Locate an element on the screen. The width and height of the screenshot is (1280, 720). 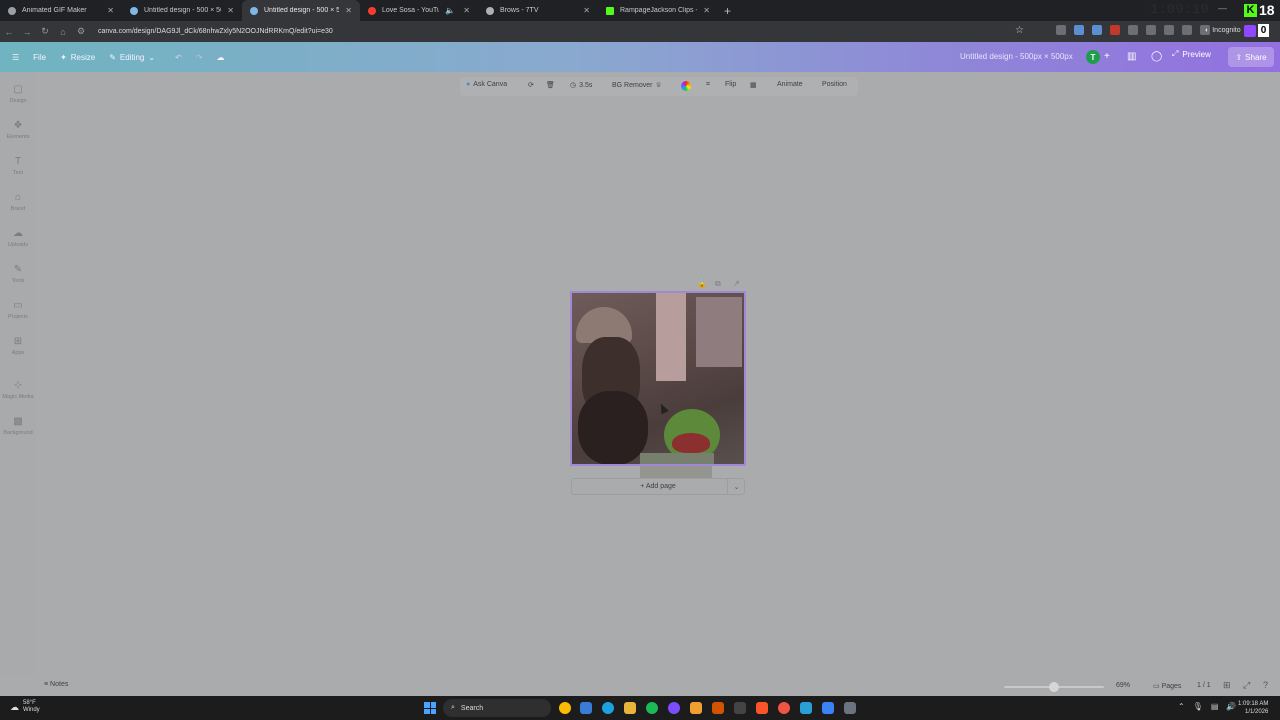
replace-icon: ⟳ is located at coordinates (531, 85).